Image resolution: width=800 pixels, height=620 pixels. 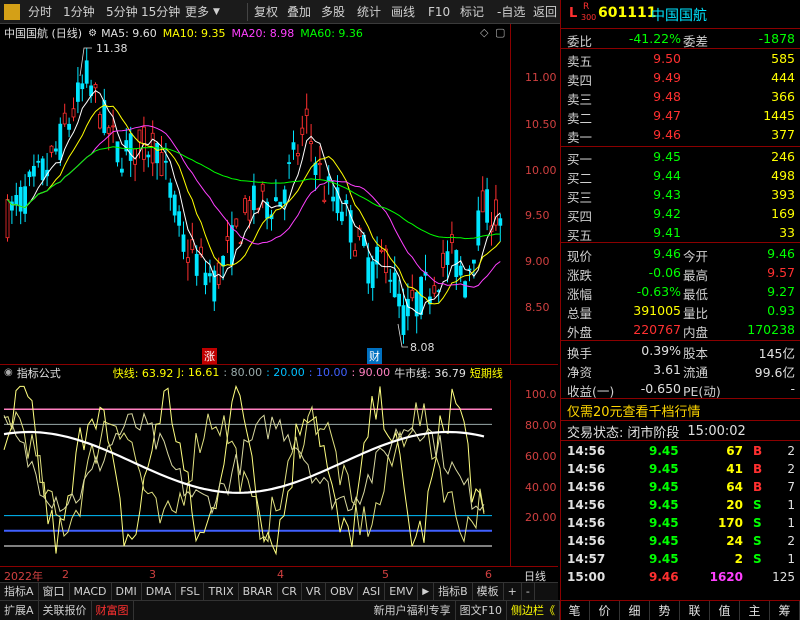 I want to click on ask-row: 卖三 9.48 366, so click(x=680, y=97).